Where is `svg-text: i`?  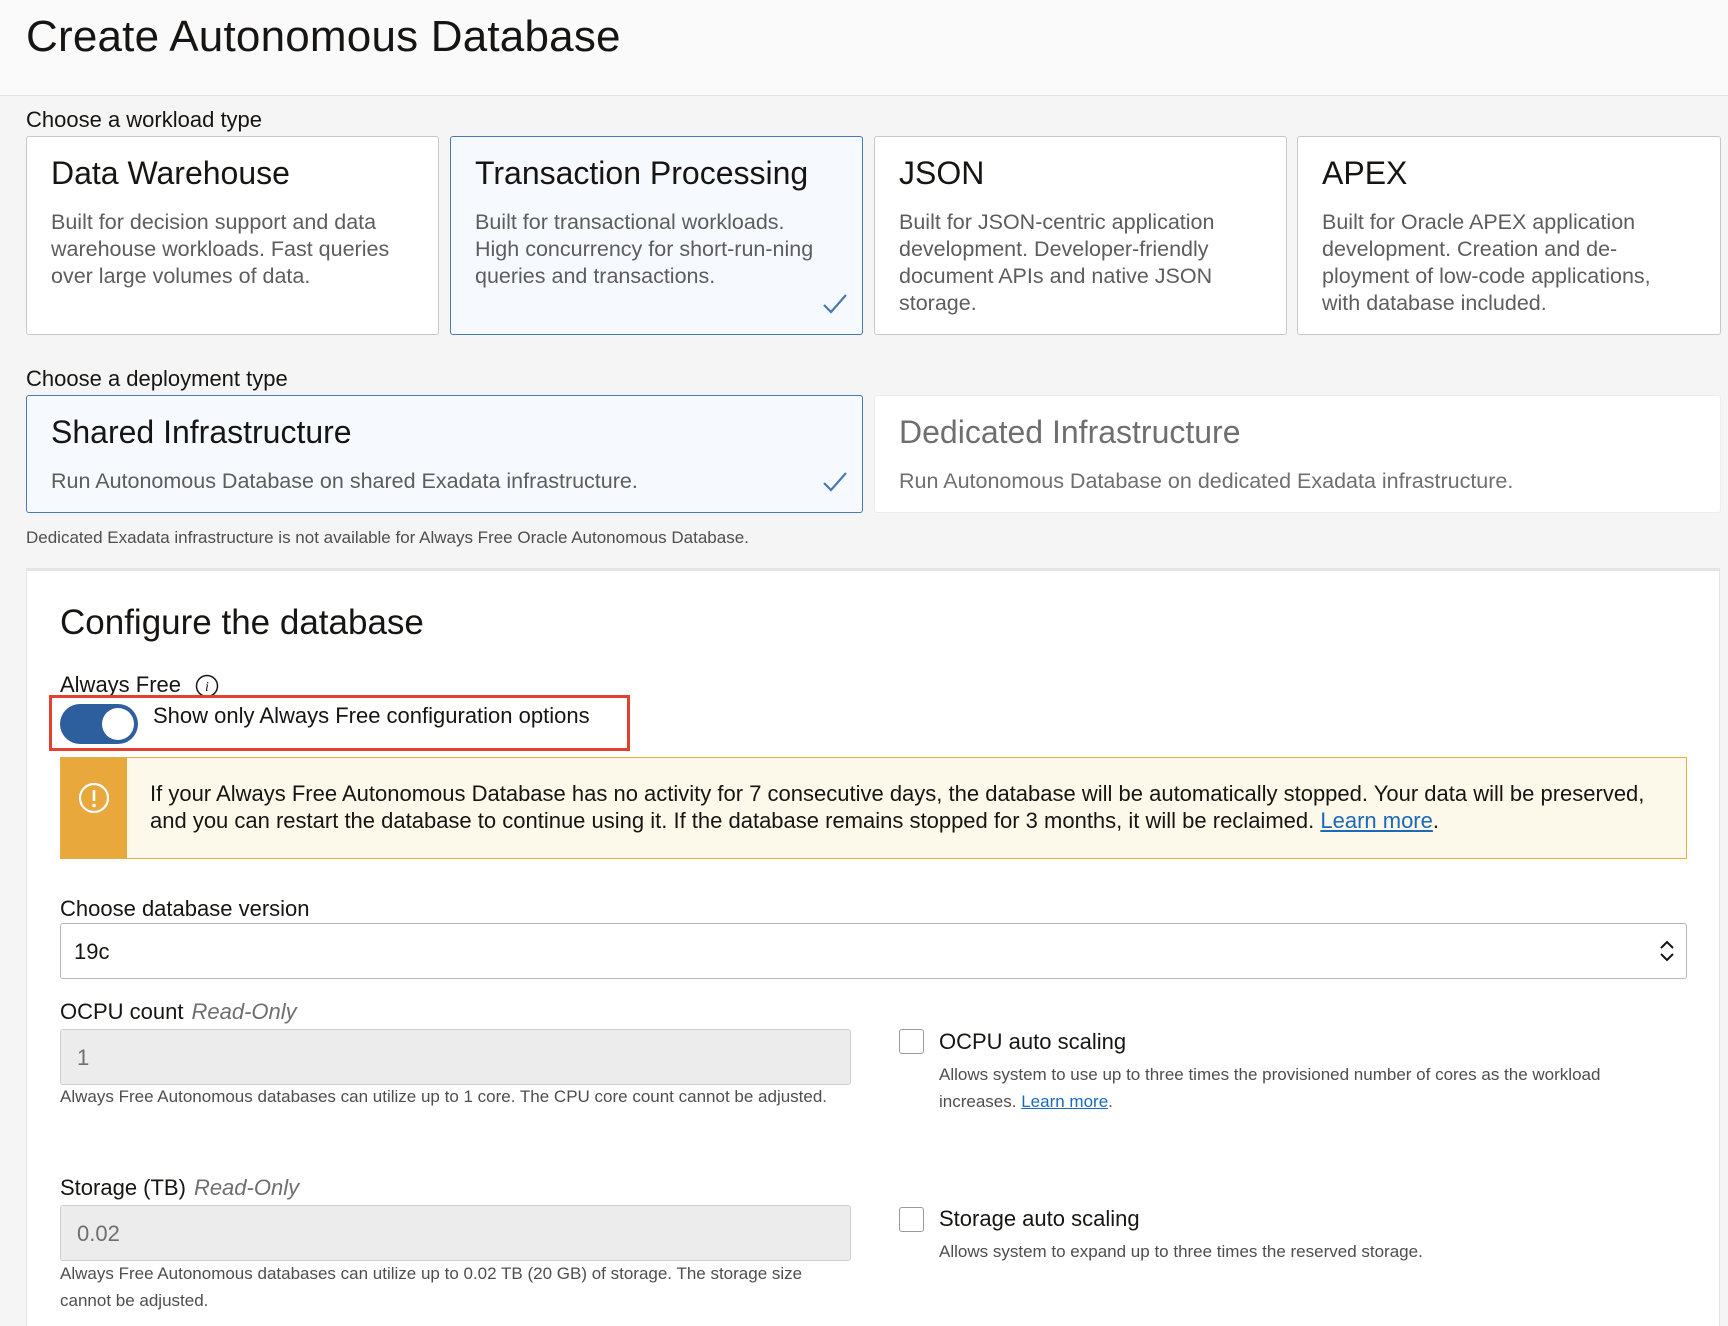 svg-text: i is located at coordinates (207, 687).